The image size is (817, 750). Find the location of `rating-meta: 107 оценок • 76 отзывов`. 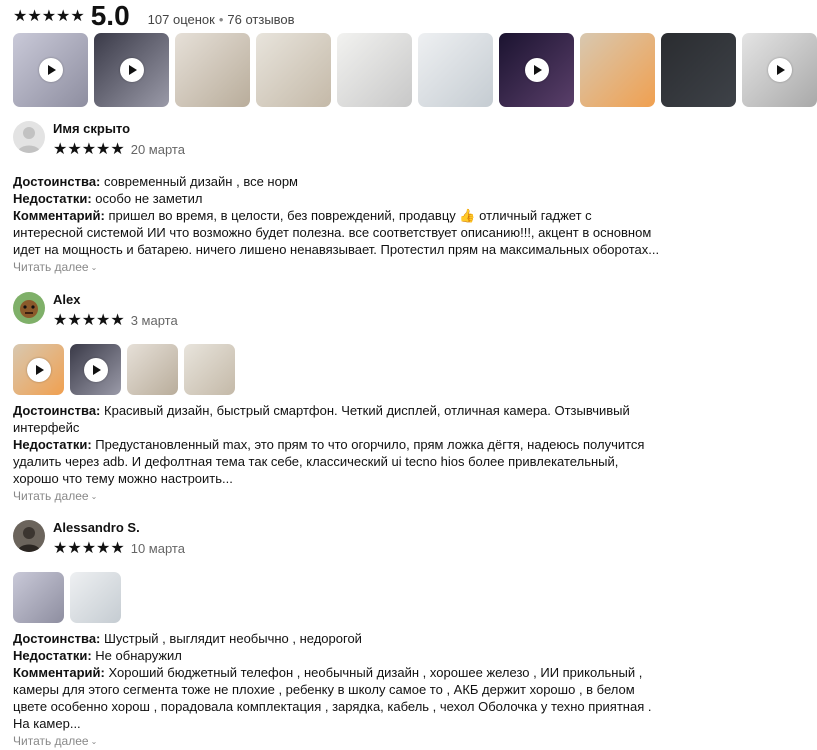

rating-meta: 107 оценок • 76 отзывов is located at coordinates (221, 19).